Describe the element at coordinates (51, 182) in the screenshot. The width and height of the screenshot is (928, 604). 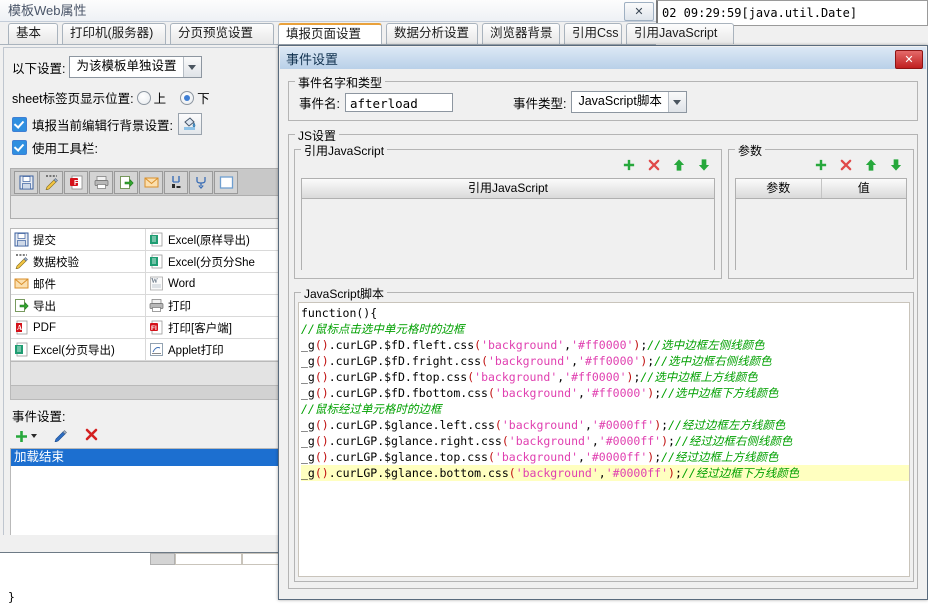
I see `validate-icon` at that location.